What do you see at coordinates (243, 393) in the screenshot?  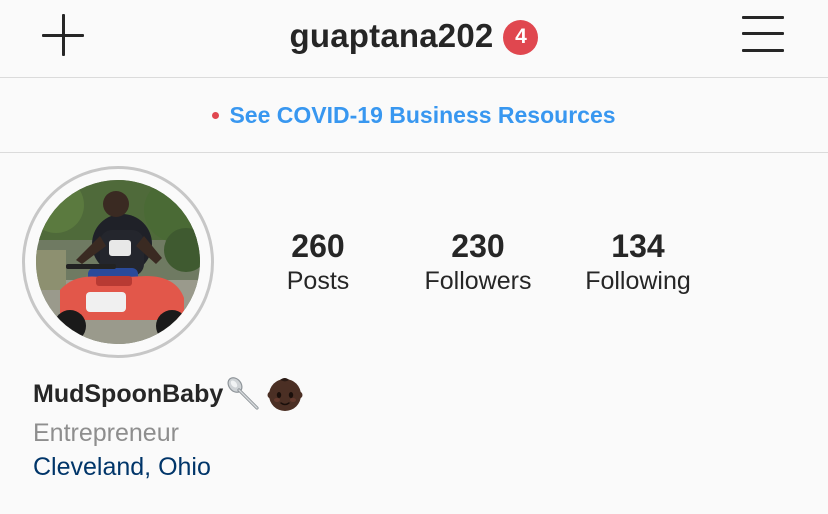 I see `spoon-emoji-icon` at bounding box center [243, 393].